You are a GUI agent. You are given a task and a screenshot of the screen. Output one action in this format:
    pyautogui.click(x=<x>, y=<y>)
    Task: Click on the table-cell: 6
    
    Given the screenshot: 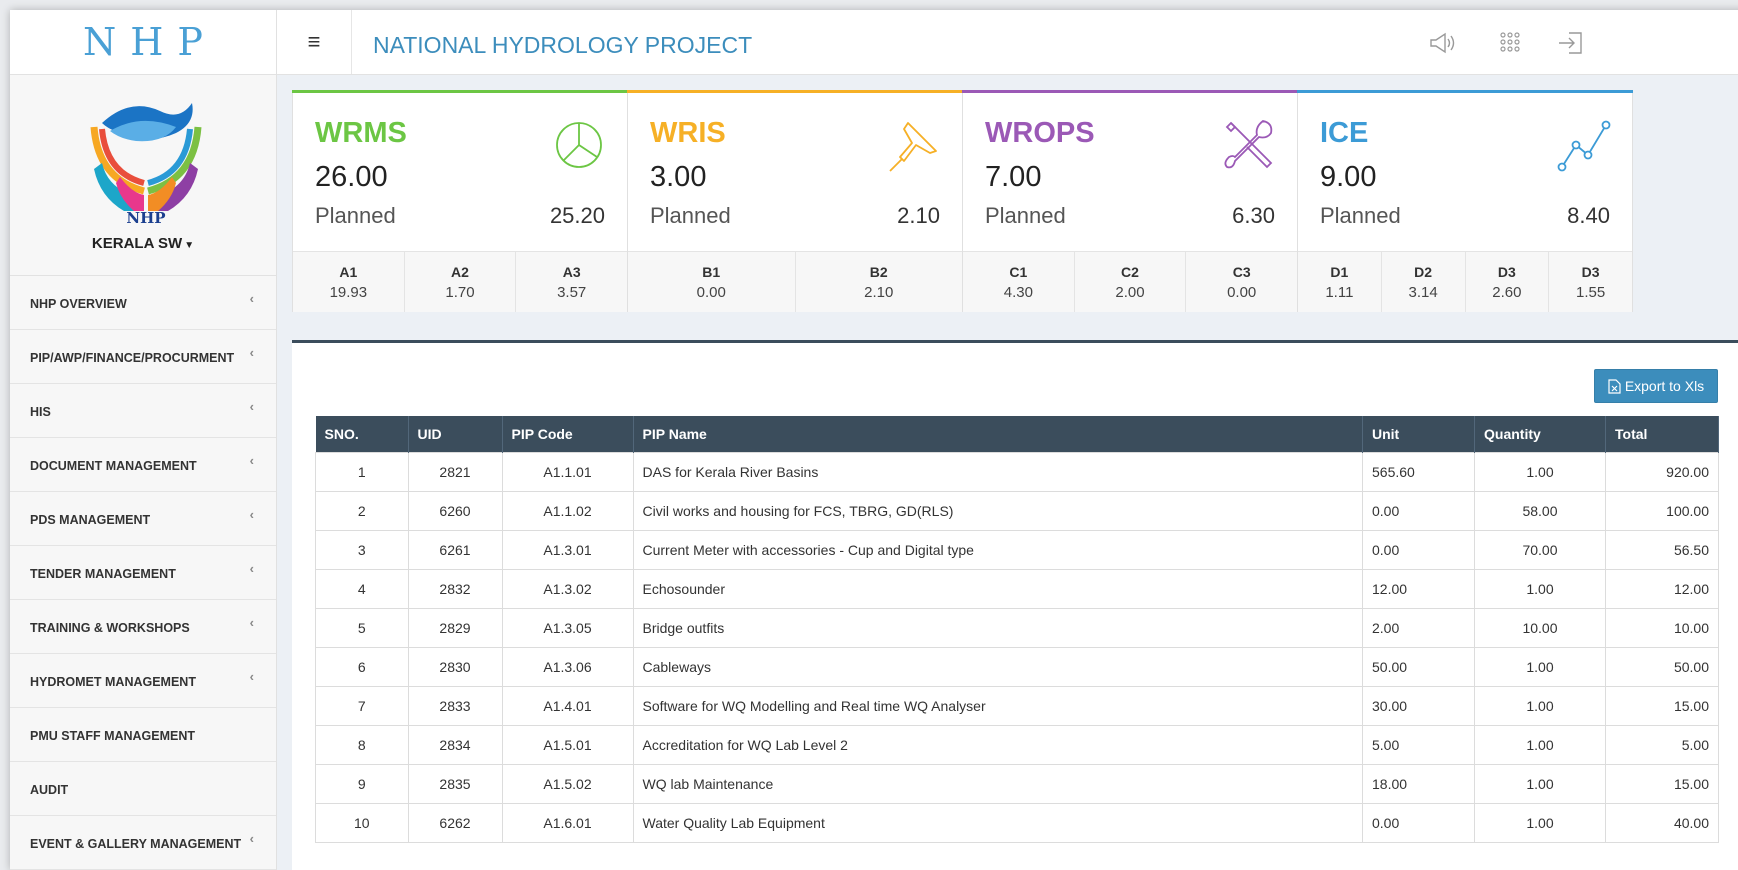 What is the action you would take?
    pyautogui.click(x=362, y=667)
    